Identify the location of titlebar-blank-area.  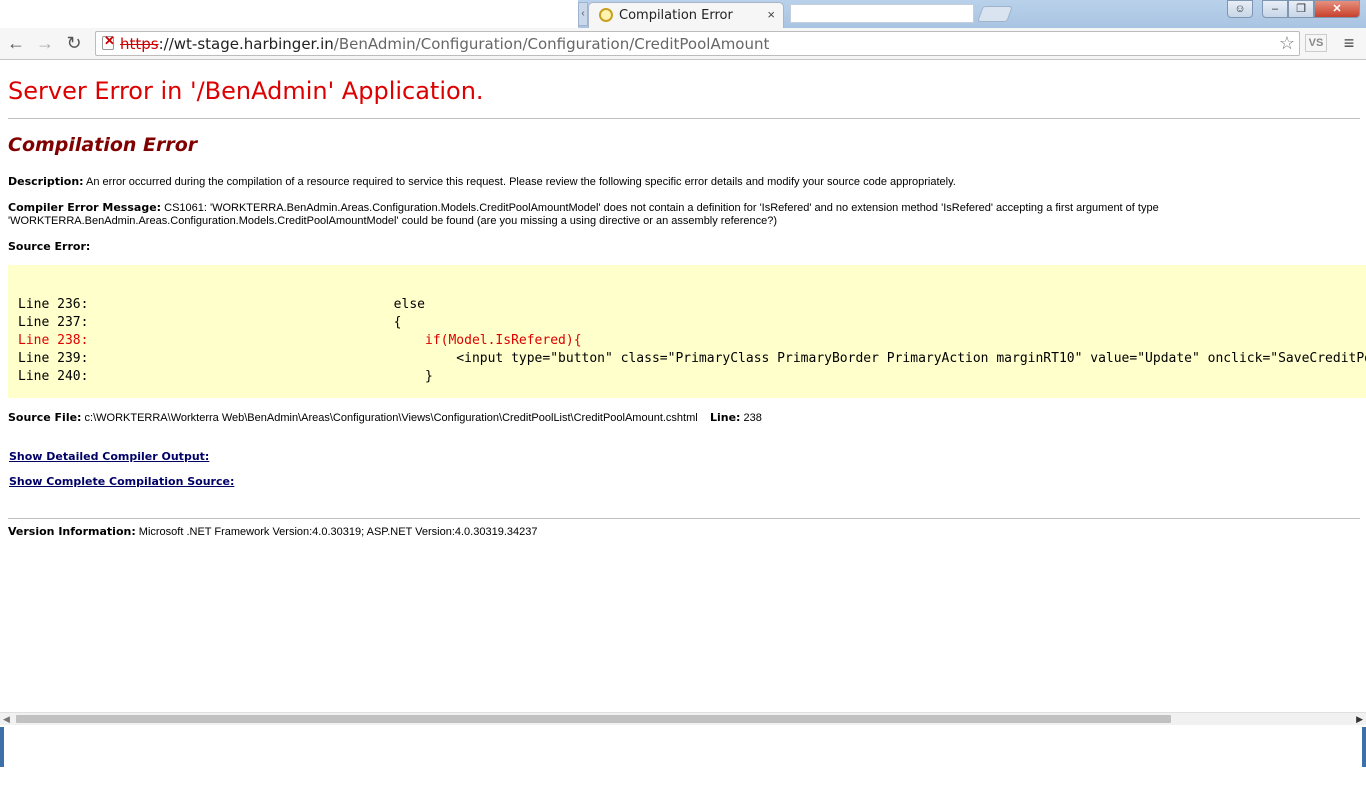
(289, 14).